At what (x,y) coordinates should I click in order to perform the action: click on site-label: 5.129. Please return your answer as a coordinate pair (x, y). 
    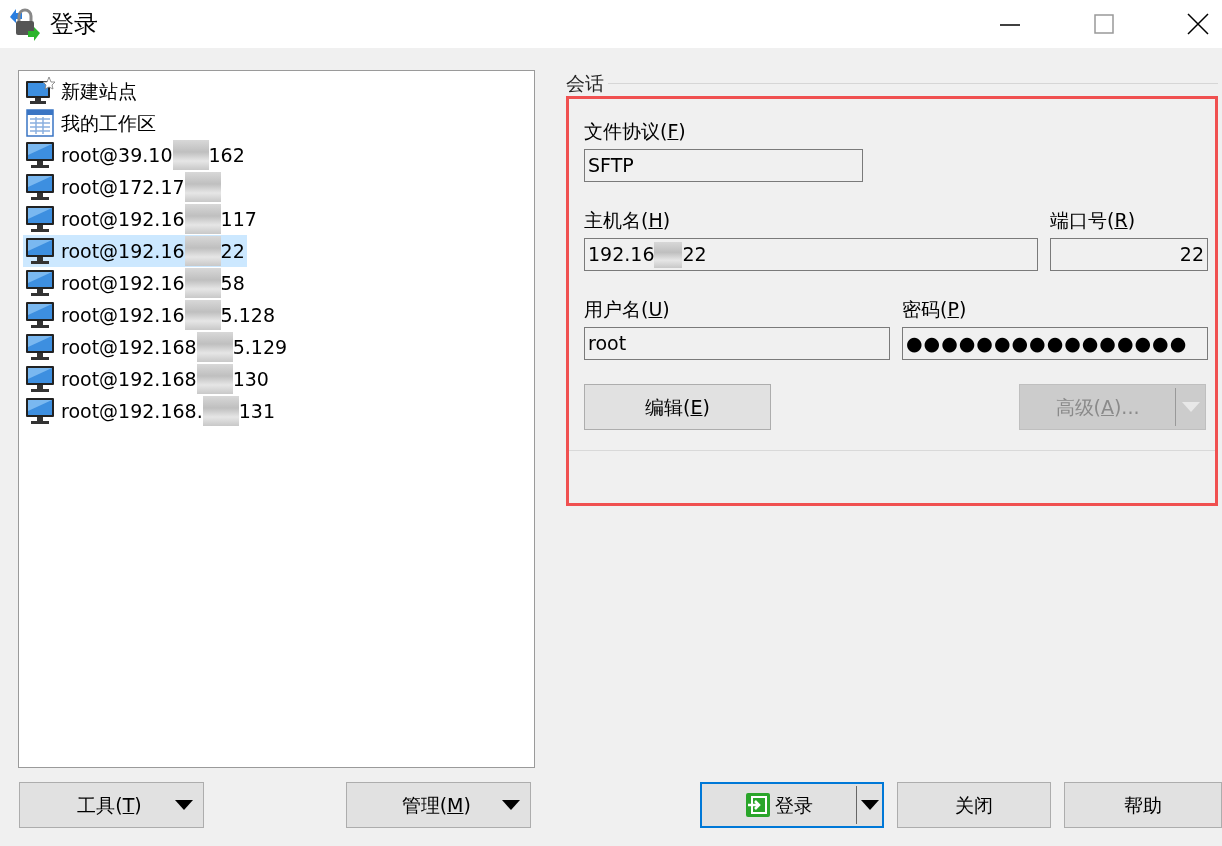
    Looking at the image, I should click on (260, 347).